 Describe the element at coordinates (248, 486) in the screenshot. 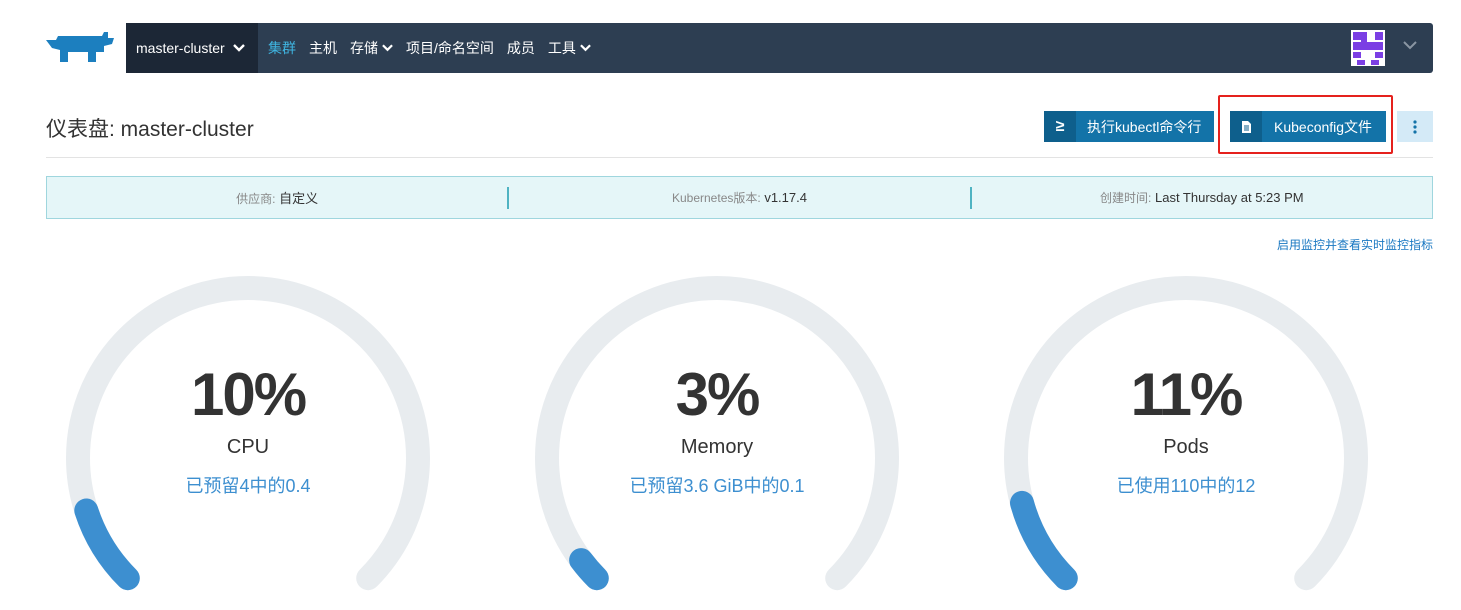

I see `gauge-detail: 已预留4中的0.4` at that location.